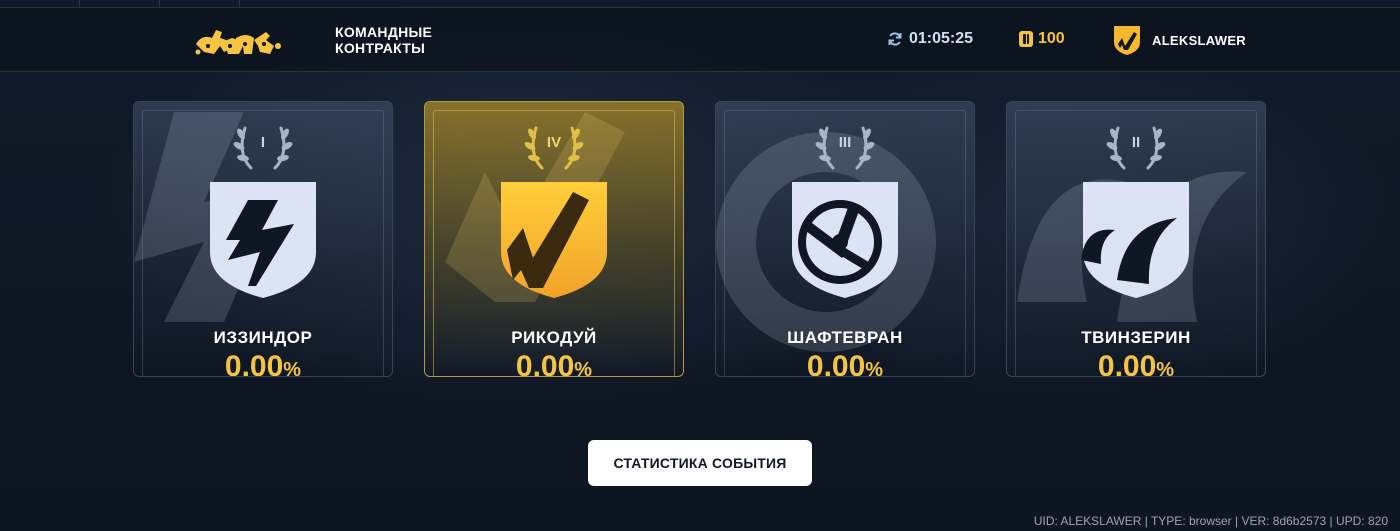 The height and width of the screenshot is (531, 1400). Describe the element at coordinates (238, 40) in the screenshot. I see `game-logo-icon` at that location.